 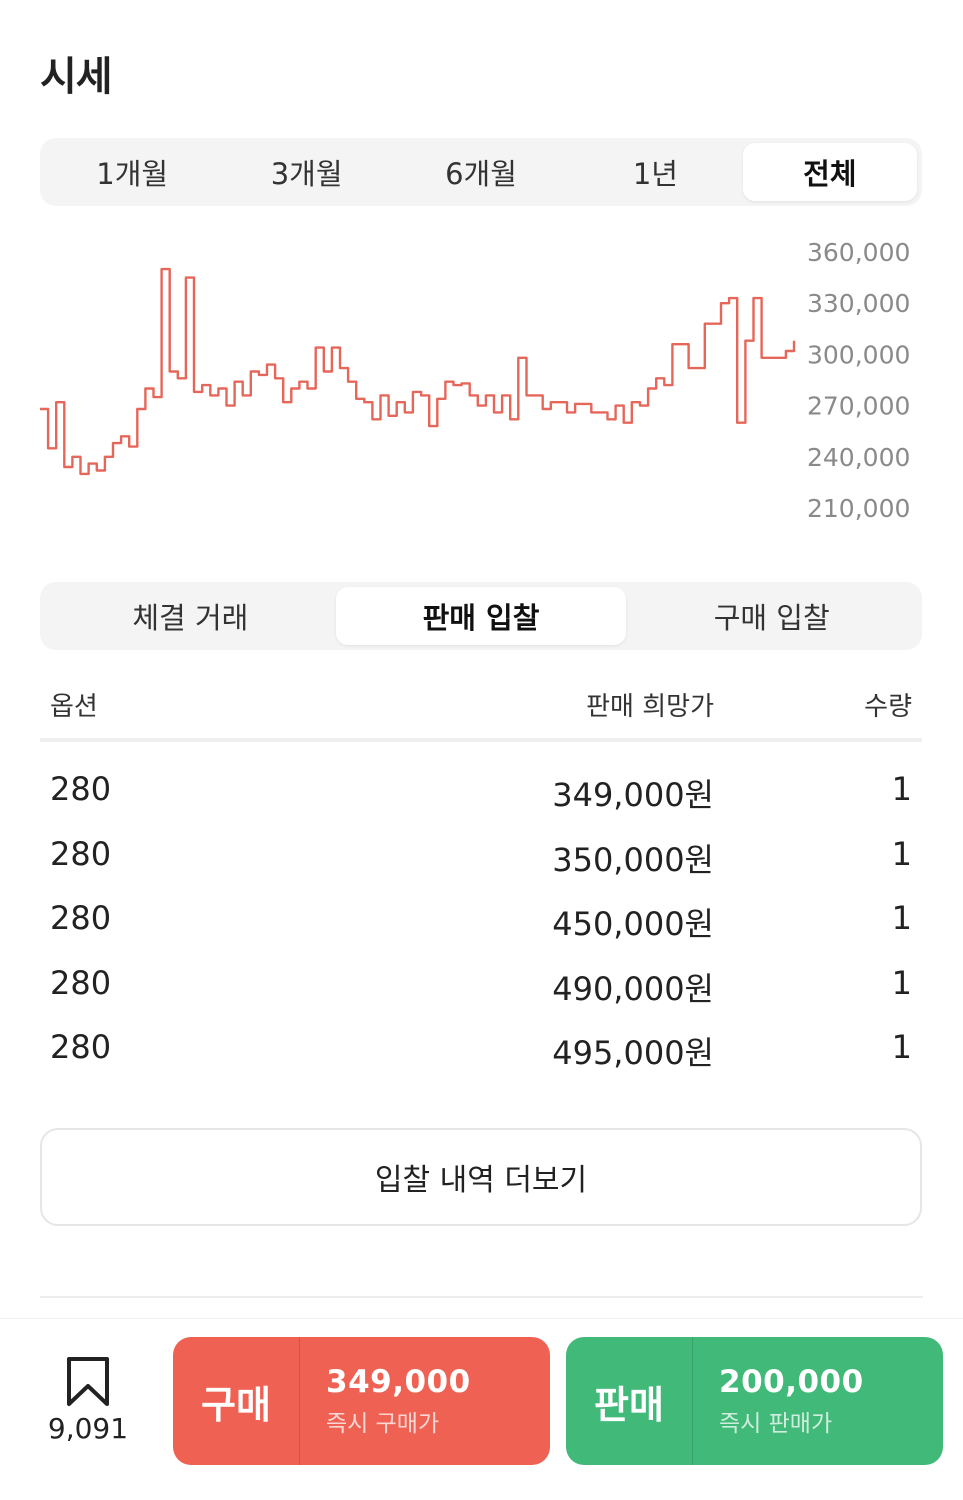 I want to click on price-series-line, so click(x=418, y=371).